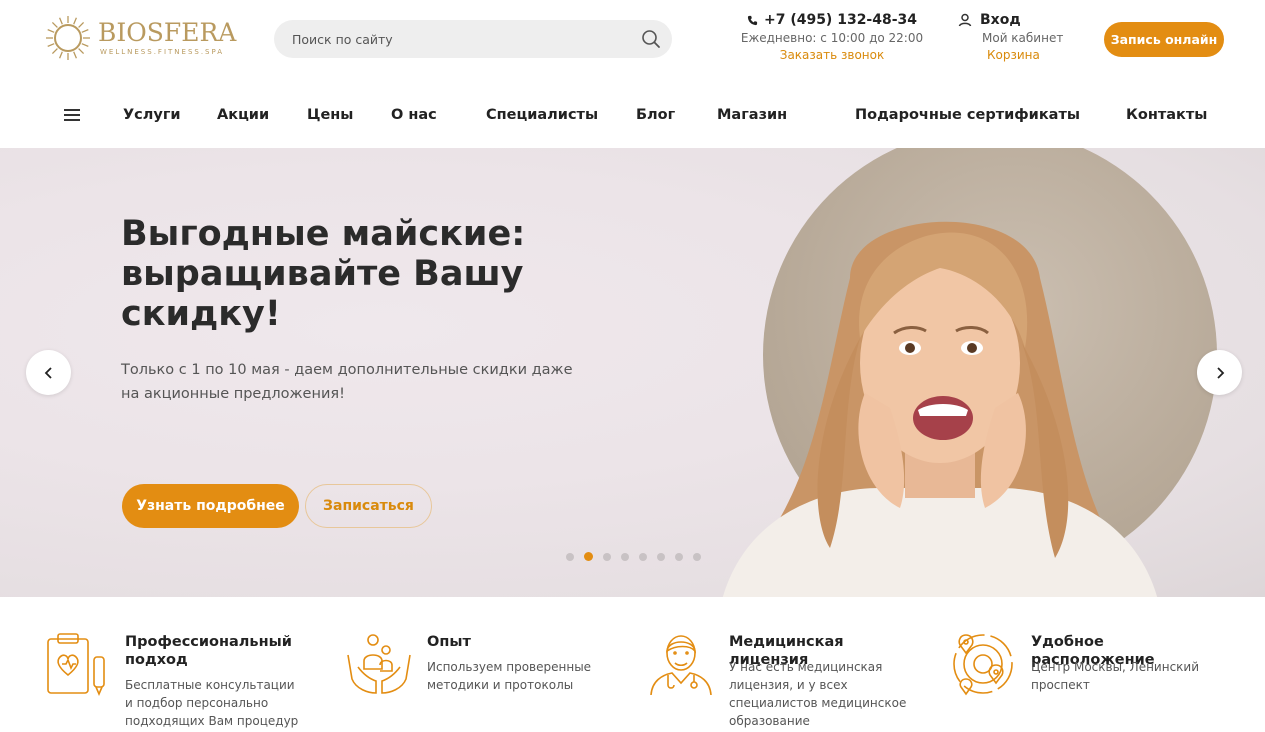 The width and height of the screenshot is (1265, 732). I want to click on learn-more-button: Узнать подробнее, so click(210, 506).